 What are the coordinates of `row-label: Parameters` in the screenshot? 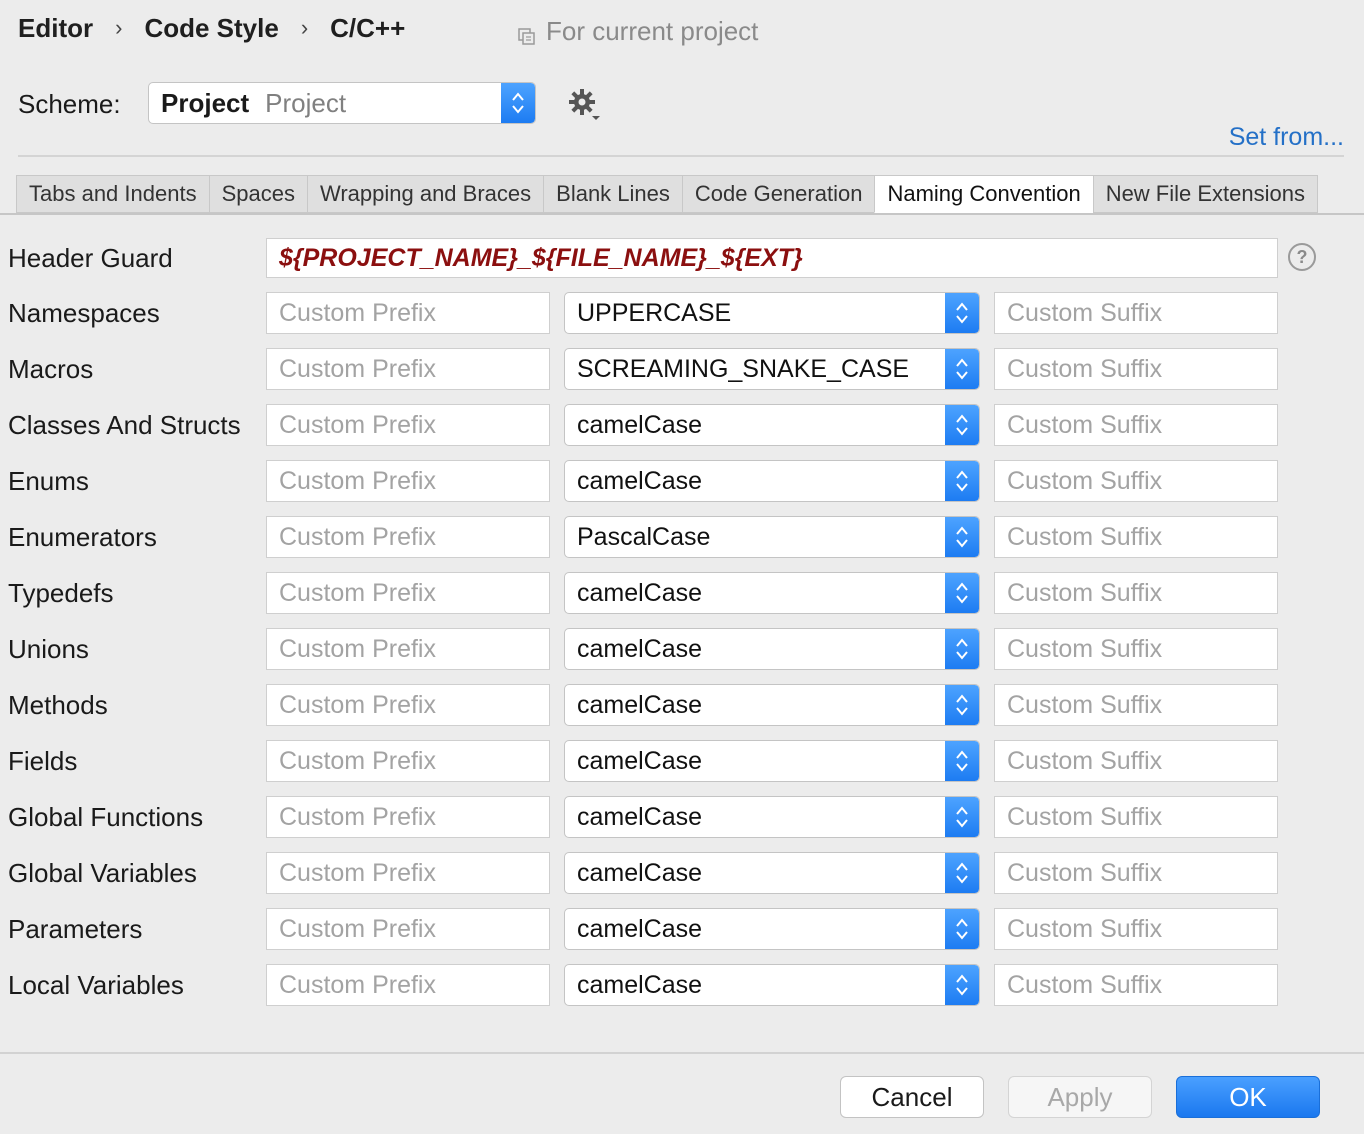 It's located at (75, 928).